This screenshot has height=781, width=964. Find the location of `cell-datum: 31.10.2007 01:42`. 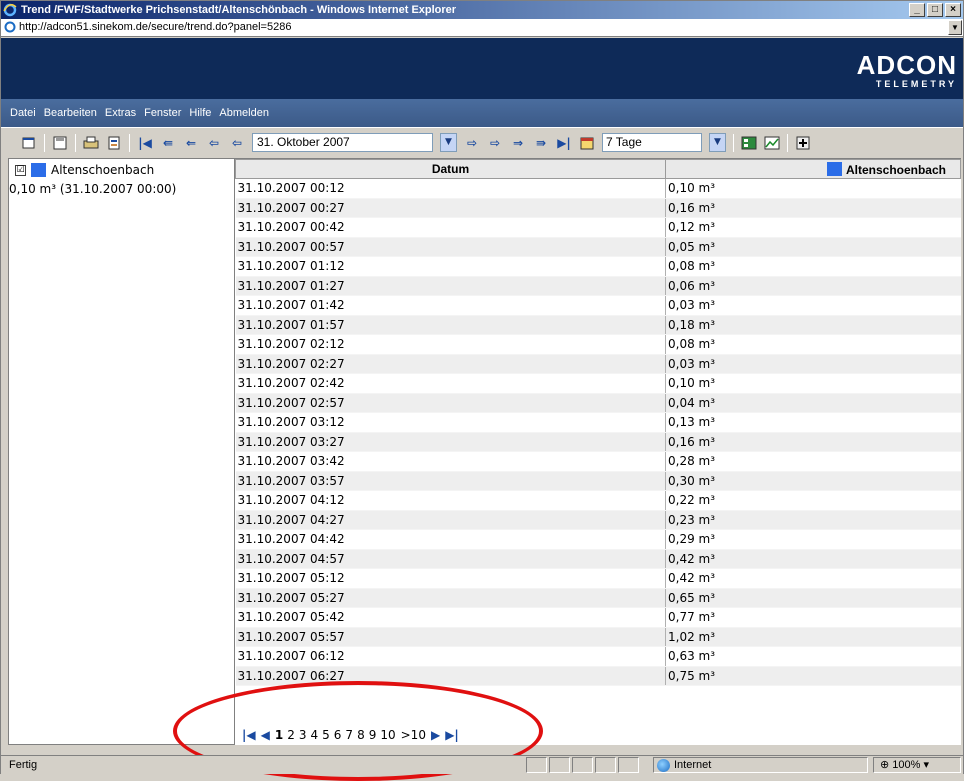

cell-datum: 31.10.2007 01:42 is located at coordinates (450, 305).